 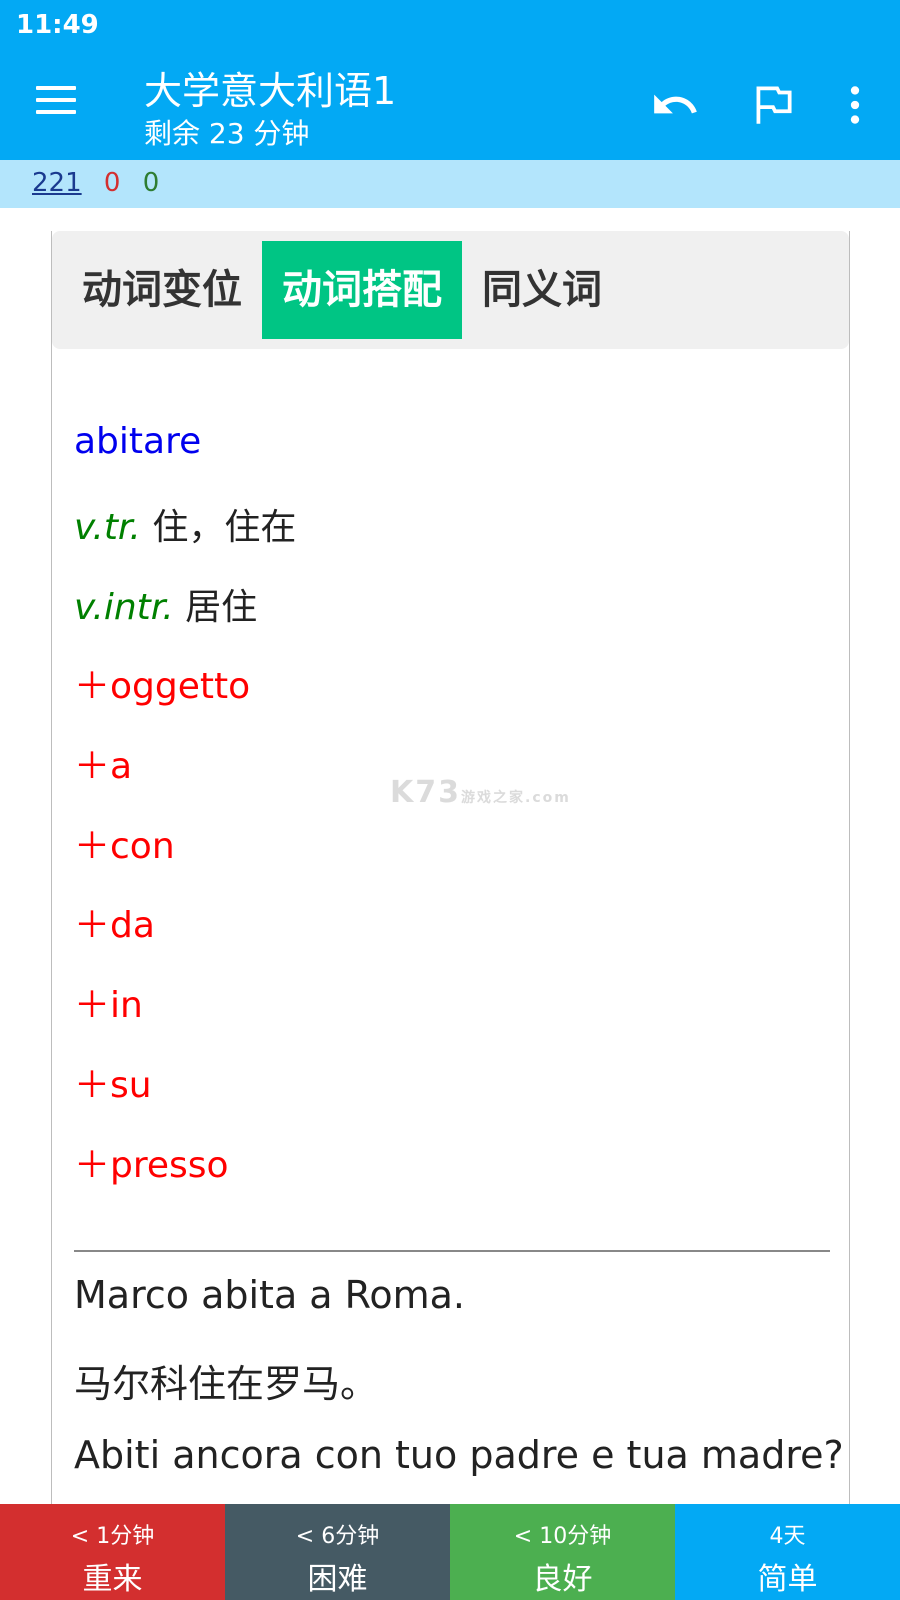 I want to click on watermark-logo: K73游戏之家.com, so click(x=480, y=792).